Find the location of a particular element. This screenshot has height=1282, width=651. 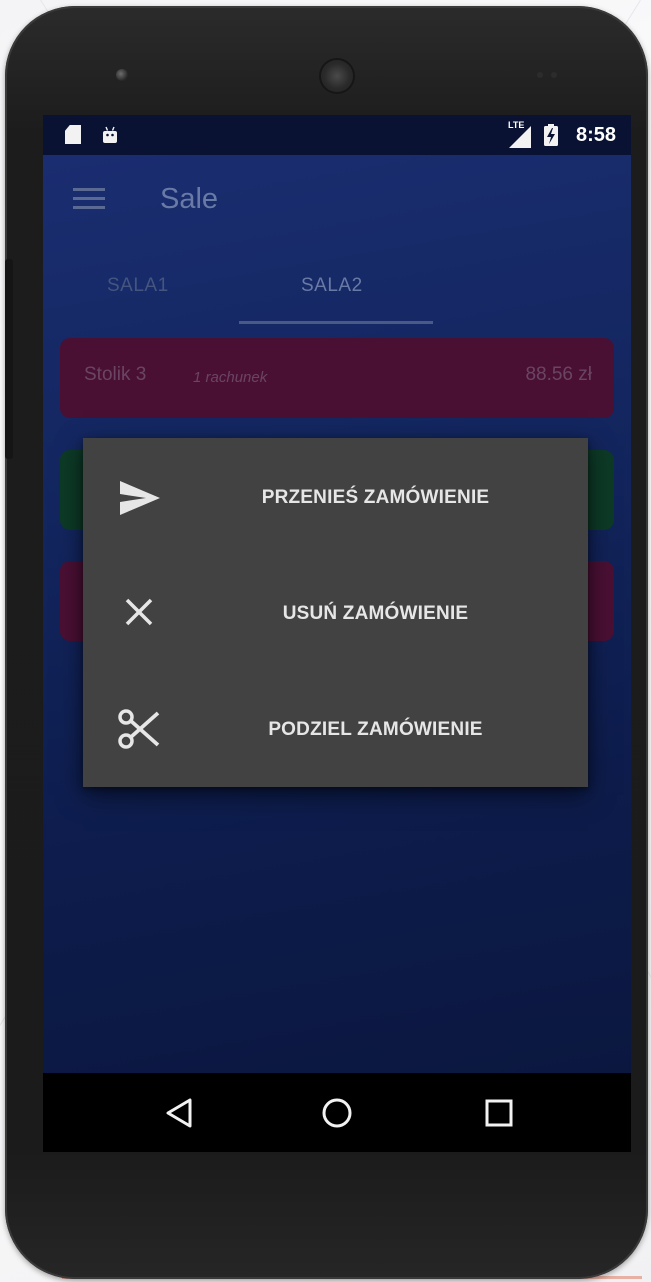

table-card: Stolik 3 1 rachunek 88.56 zł is located at coordinates (337, 378).